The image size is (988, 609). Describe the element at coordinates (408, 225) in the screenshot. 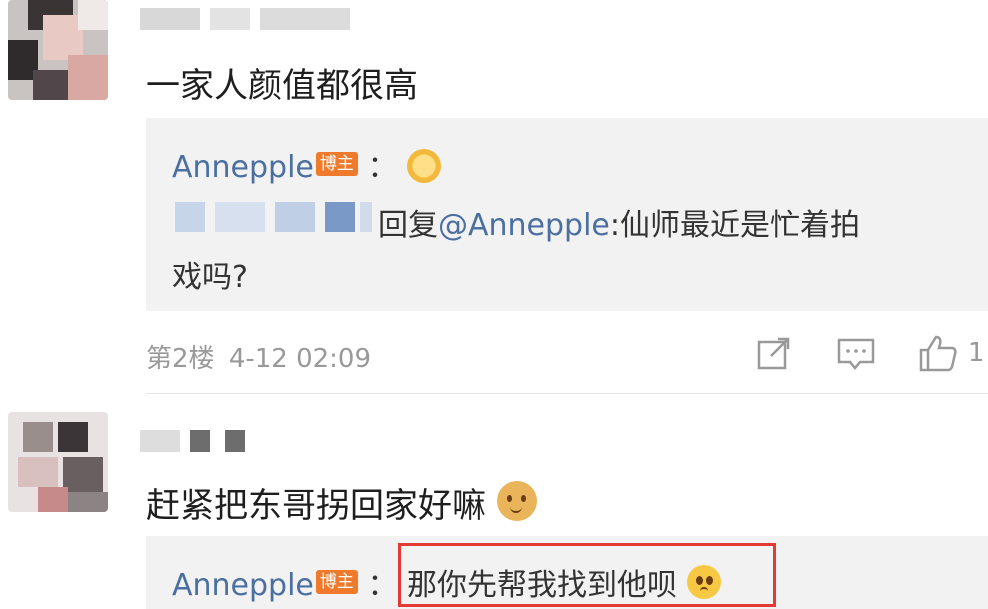

I see `reply-word: 回复` at that location.